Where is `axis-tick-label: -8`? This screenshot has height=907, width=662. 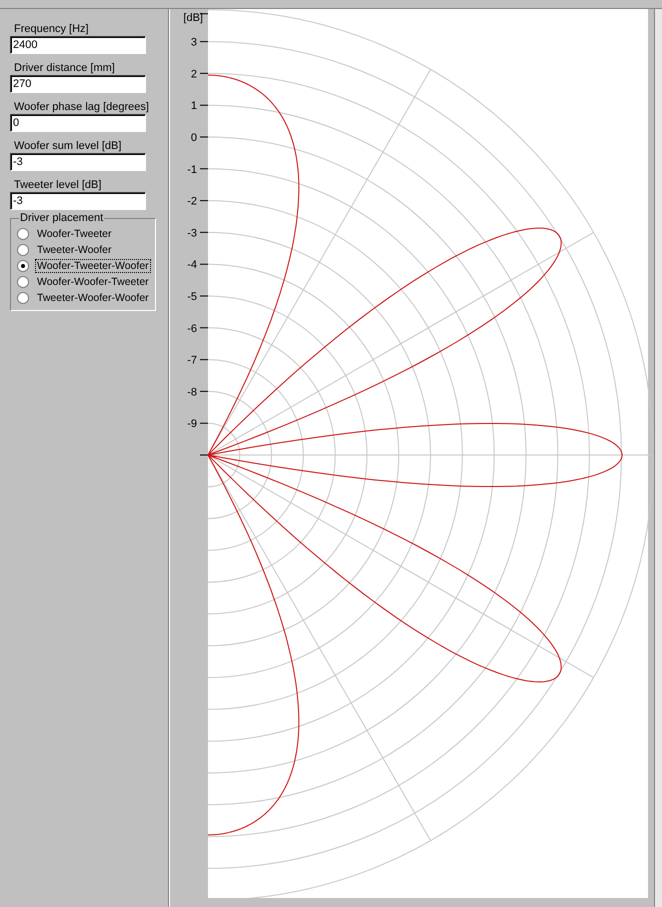 axis-tick-label: -8 is located at coordinates (192, 392).